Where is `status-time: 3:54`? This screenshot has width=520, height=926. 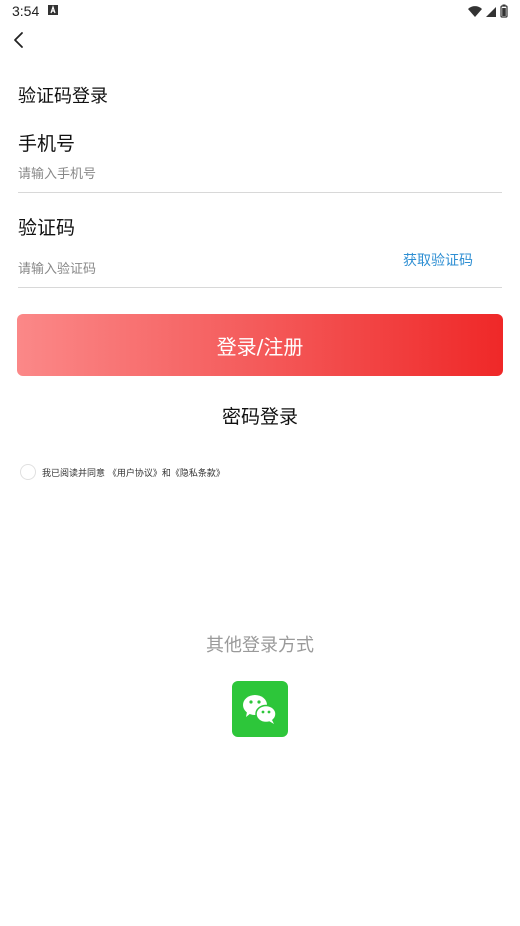 status-time: 3:54 is located at coordinates (26, 11).